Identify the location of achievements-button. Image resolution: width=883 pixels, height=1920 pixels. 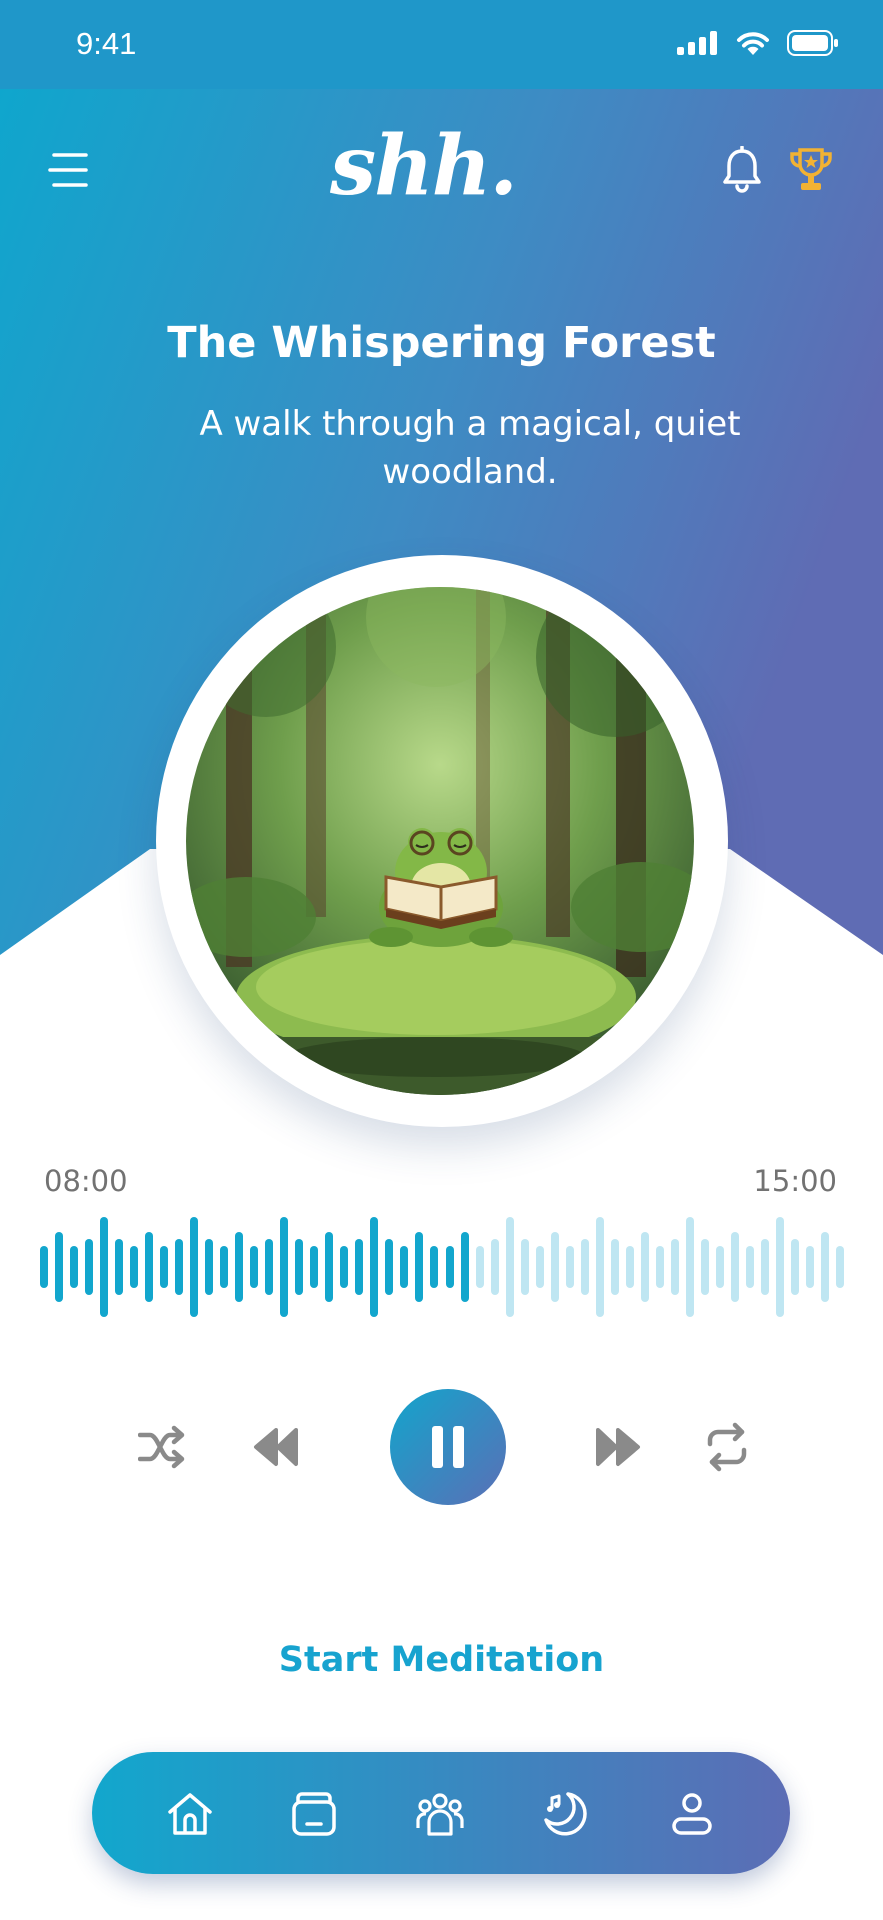
(811, 170).